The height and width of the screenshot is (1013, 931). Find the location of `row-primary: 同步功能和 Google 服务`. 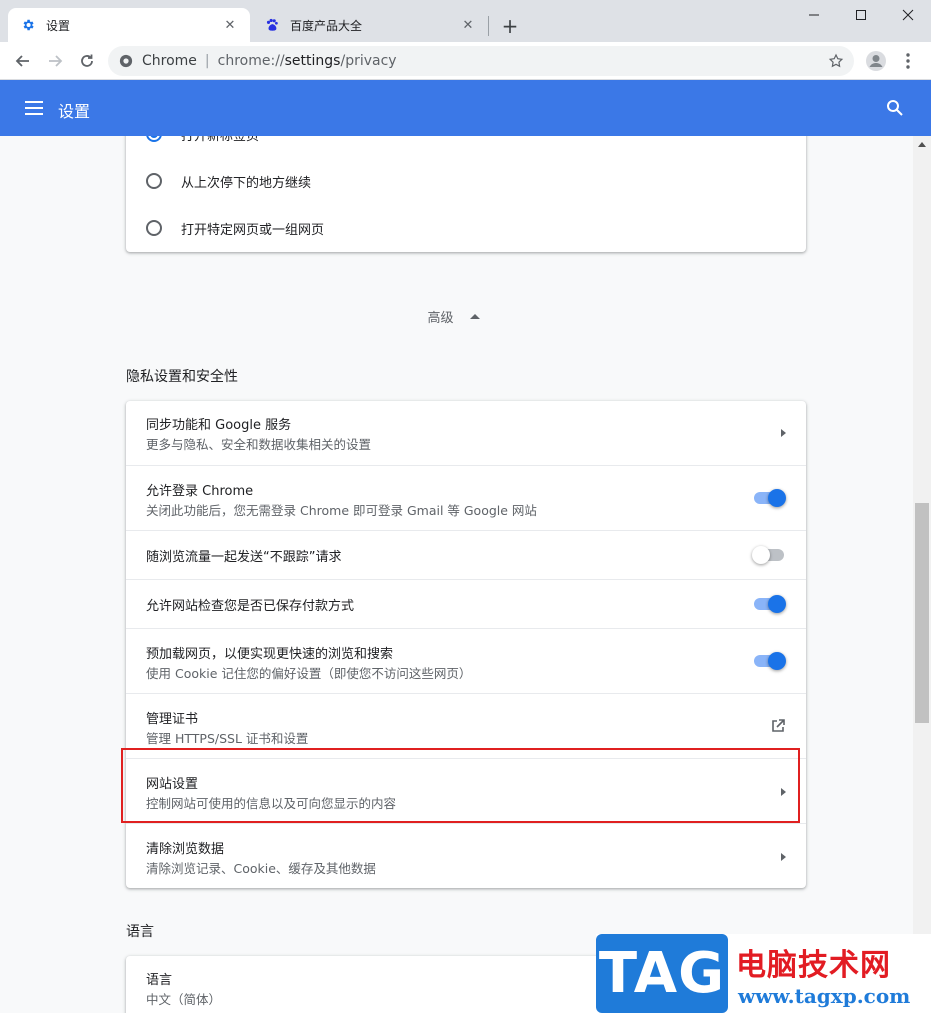

row-primary: 同步功能和 Google 服务 is located at coordinates (219, 425).